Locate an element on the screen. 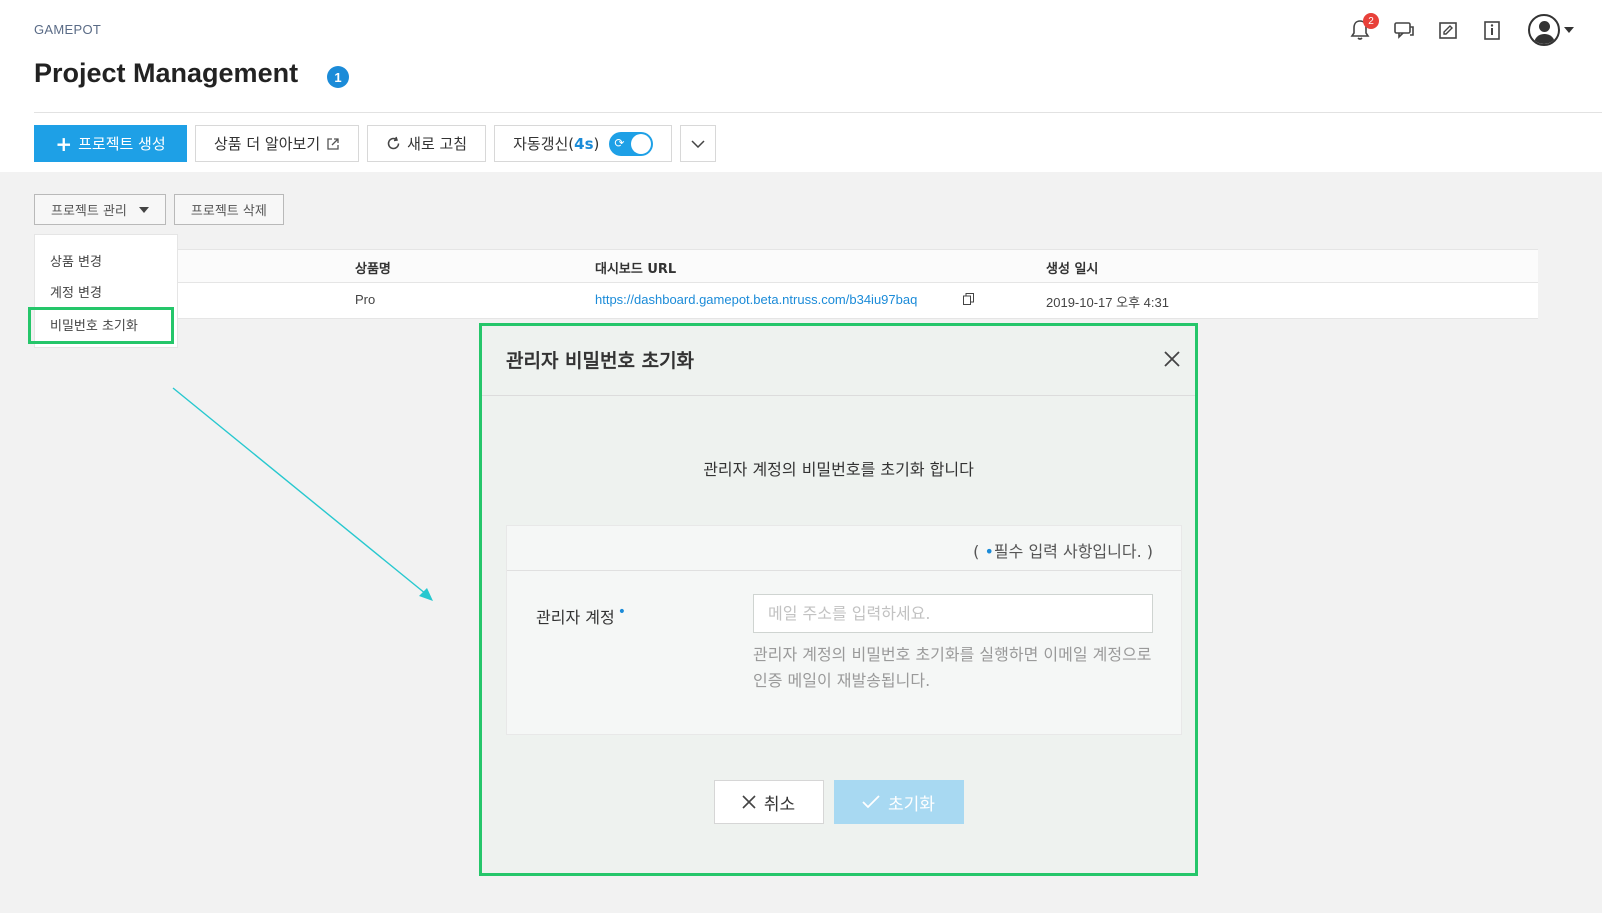 This screenshot has height=913, width=1602. admin-account-label: 관리자 계정 • is located at coordinates (581, 616).